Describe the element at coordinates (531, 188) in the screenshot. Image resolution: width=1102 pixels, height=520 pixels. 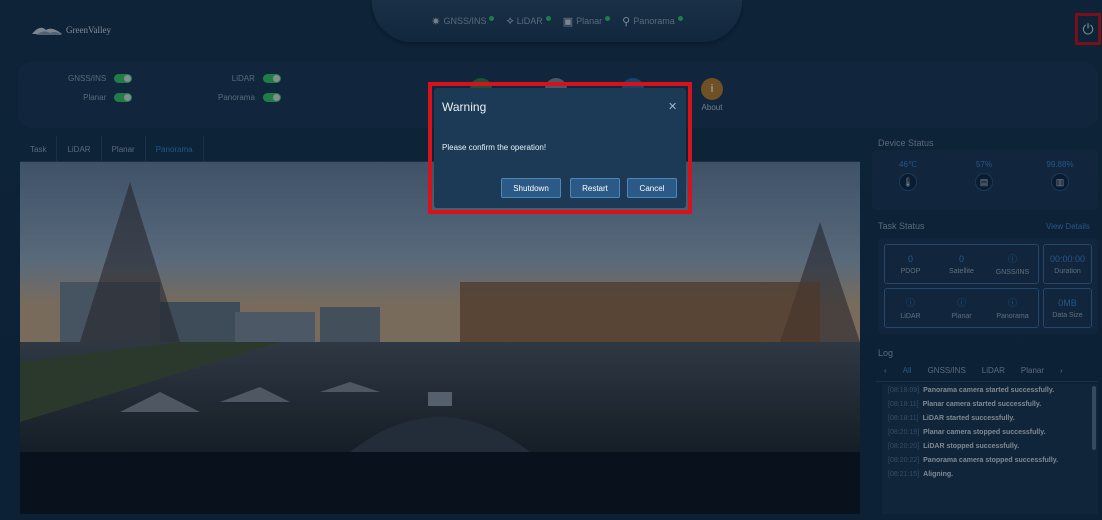
I see `shutdown-button: Shutdown` at that location.